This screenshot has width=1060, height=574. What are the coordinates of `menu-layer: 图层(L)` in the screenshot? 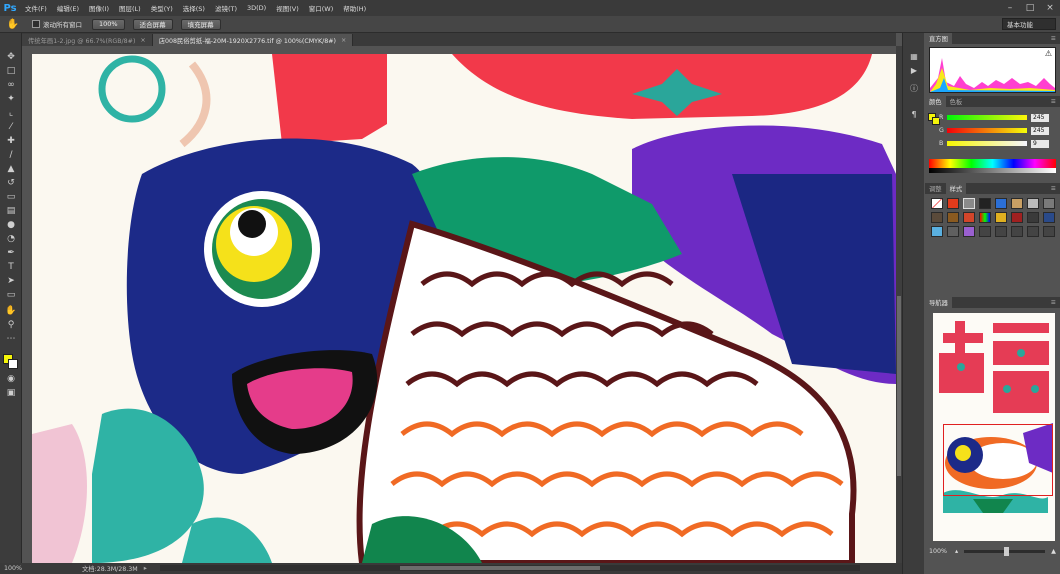 It's located at (130, 8).